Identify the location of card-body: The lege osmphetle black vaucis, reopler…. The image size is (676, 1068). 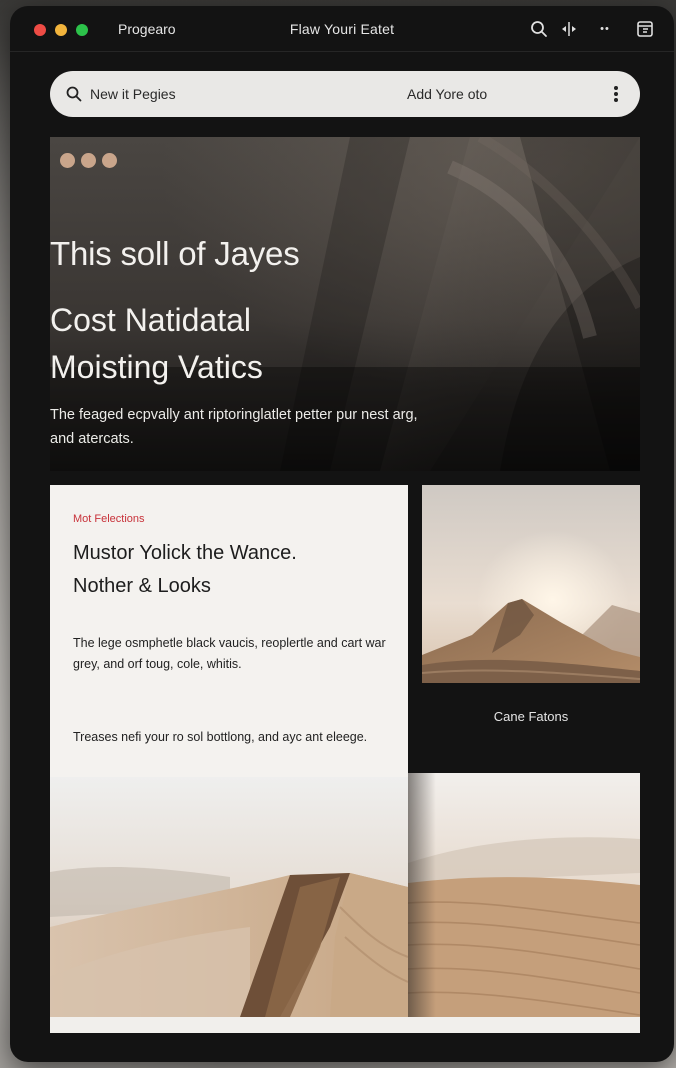
(229, 653).